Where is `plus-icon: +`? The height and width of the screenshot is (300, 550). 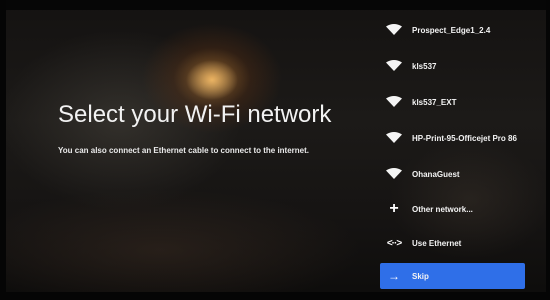
plus-icon: + is located at coordinates (394, 208).